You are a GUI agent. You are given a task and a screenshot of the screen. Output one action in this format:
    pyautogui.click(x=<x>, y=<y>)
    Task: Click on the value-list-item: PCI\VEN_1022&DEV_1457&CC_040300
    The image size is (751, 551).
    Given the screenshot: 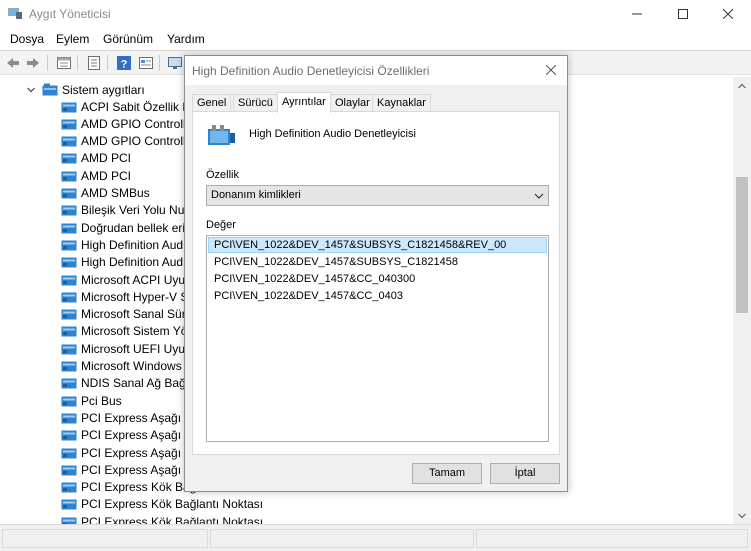 What is the action you would take?
    pyautogui.click(x=377, y=279)
    